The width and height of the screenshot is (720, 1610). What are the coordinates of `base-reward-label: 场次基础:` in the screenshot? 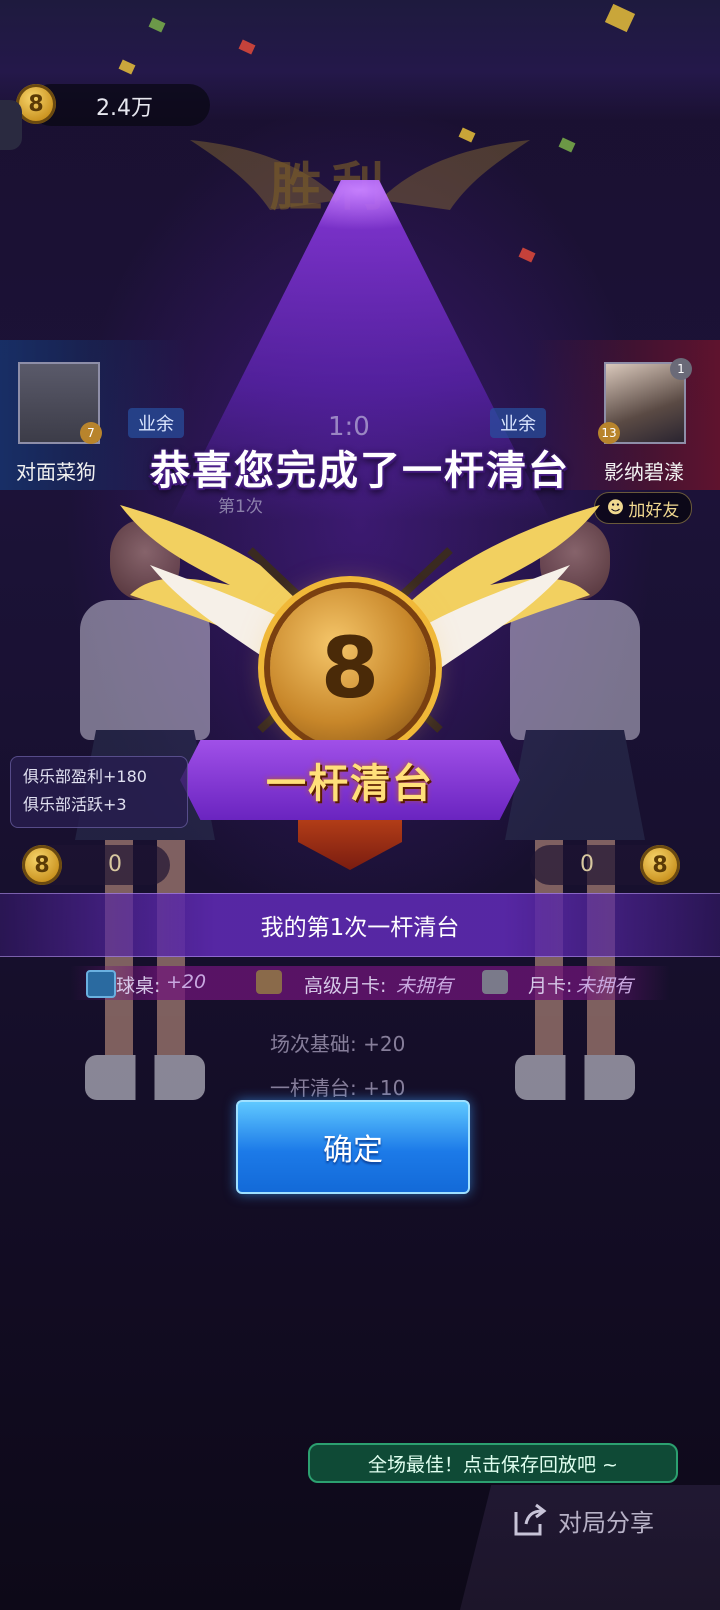 It's located at (313, 1044).